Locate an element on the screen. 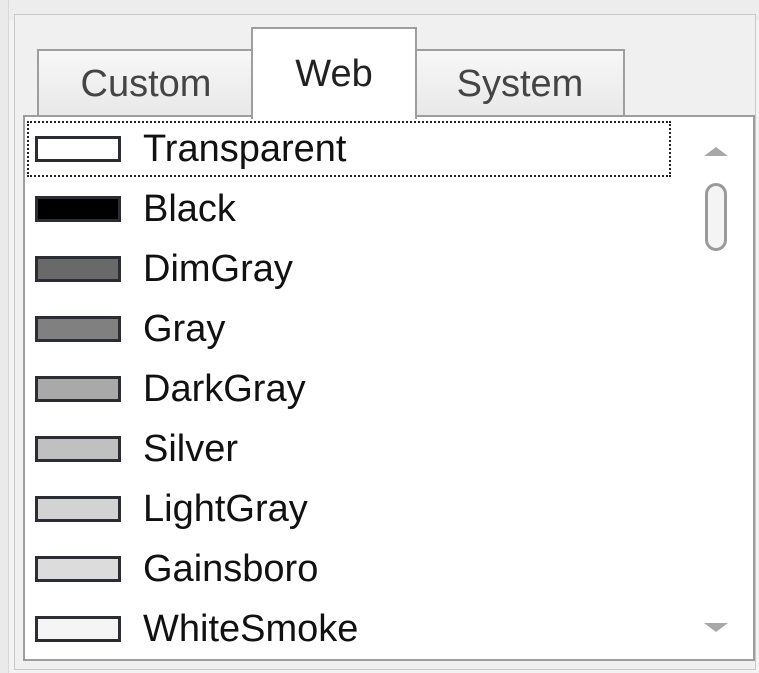  tab-custom: Custom is located at coordinates (146, 83).